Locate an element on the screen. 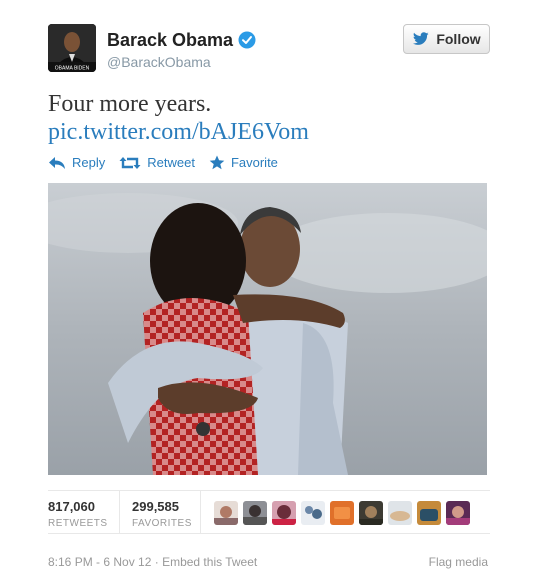 Image resolution: width=540 pixels, height=576 pixels. retweets-stat: 817,060 RETWEETS is located at coordinates (78, 514).